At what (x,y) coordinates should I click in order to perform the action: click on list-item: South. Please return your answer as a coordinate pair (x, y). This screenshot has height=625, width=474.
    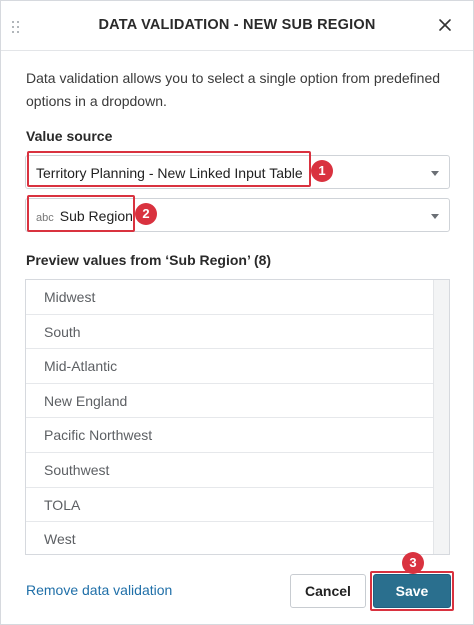
    Looking at the image, I should click on (230, 332).